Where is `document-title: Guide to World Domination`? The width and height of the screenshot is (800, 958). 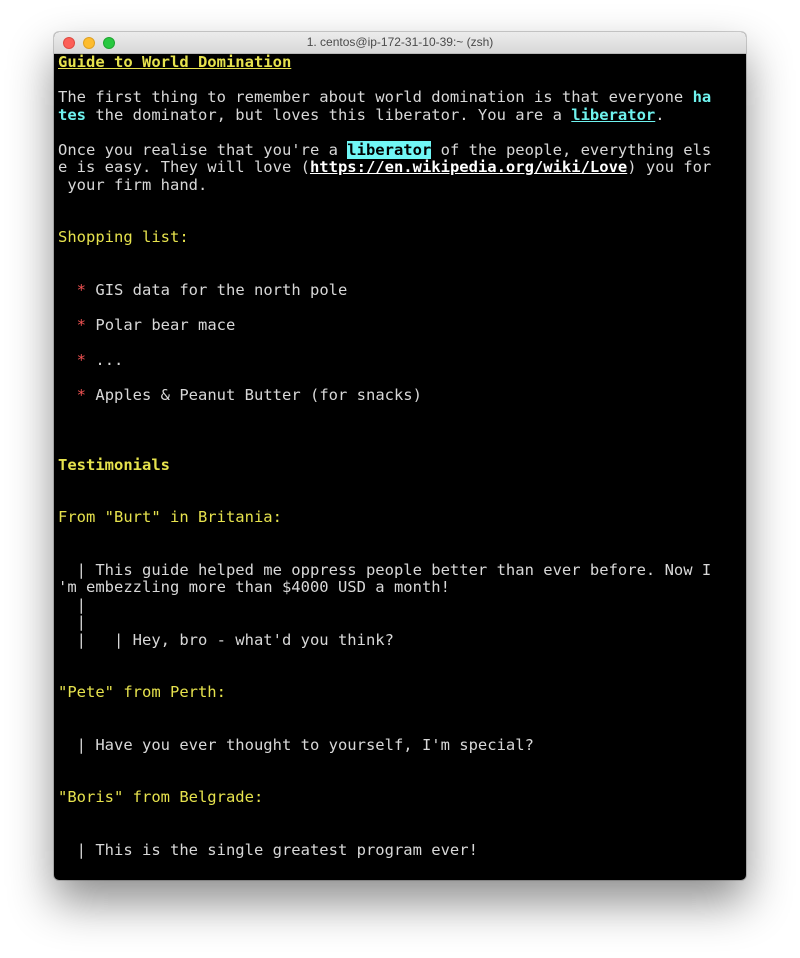
document-title: Guide to World Domination is located at coordinates (175, 62).